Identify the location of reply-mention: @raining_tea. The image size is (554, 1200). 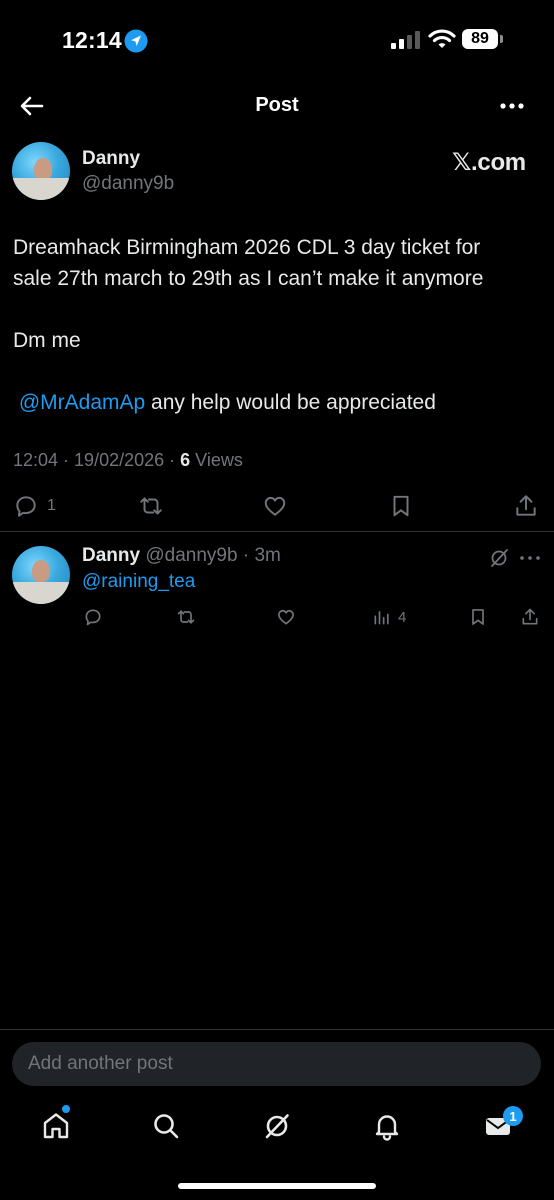
(138, 582).